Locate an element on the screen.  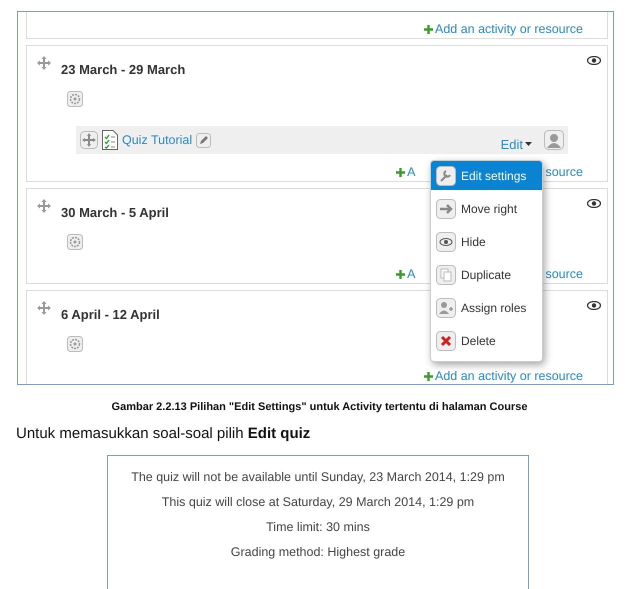
menu-item: Delete is located at coordinates (486, 340).